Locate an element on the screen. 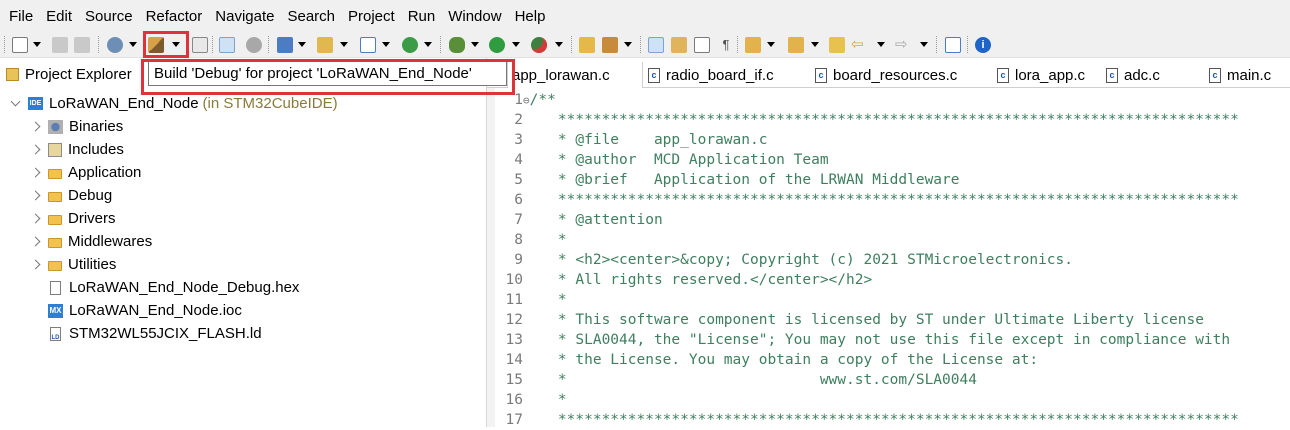 This screenshot has width=1290, height=430. block-selection-icon is located at coordinates (702, 45).